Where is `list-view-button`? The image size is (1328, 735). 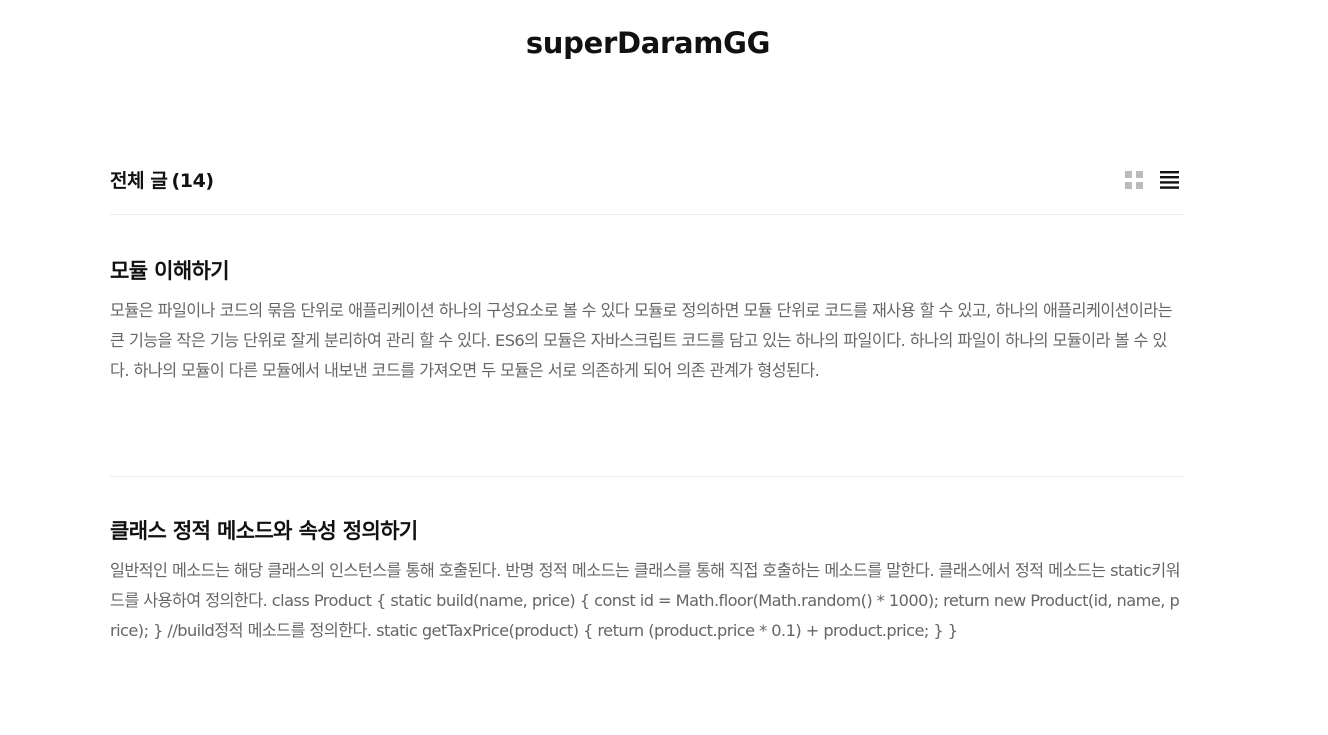 list-view-button is located at coordinates (1169, 180).